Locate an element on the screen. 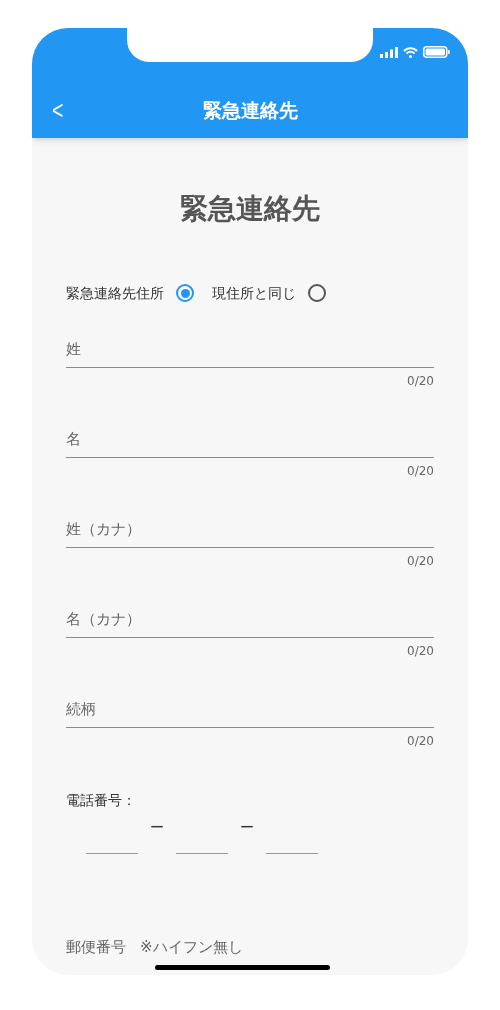  page-heading: 緊急連絡先 is located at coordinates (250, 209).